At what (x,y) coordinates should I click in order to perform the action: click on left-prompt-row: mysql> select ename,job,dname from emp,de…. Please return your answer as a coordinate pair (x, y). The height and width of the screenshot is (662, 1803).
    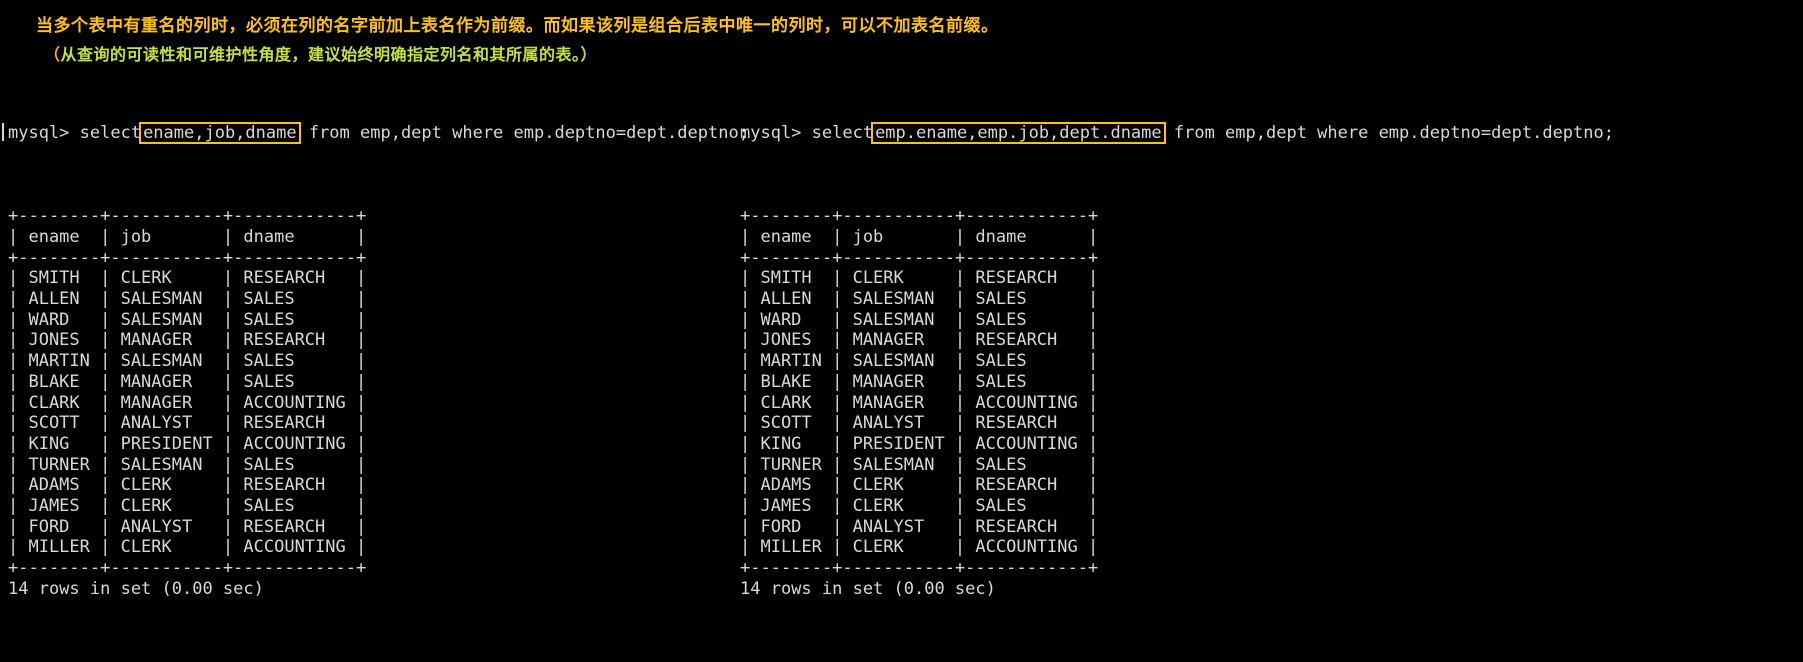
    Looking at the image, I should click on (375, 133).